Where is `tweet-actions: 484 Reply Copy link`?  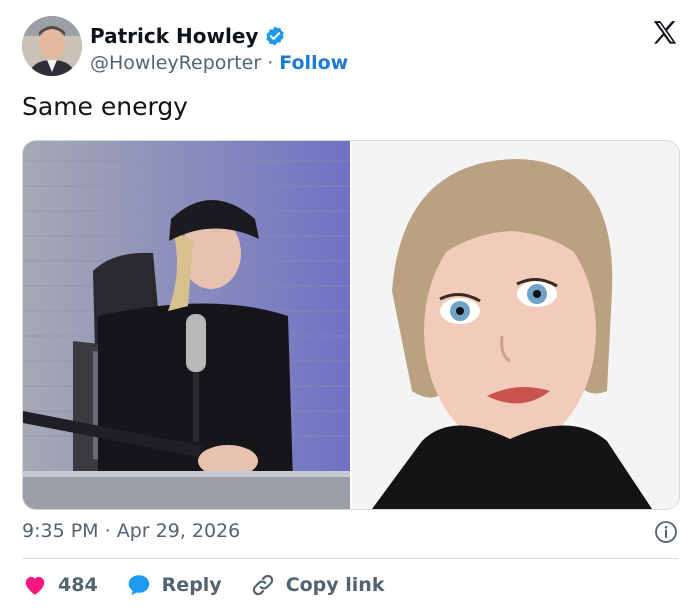 tweet-actions: 484 Reply Copy link is located at coordinates (217, 585).